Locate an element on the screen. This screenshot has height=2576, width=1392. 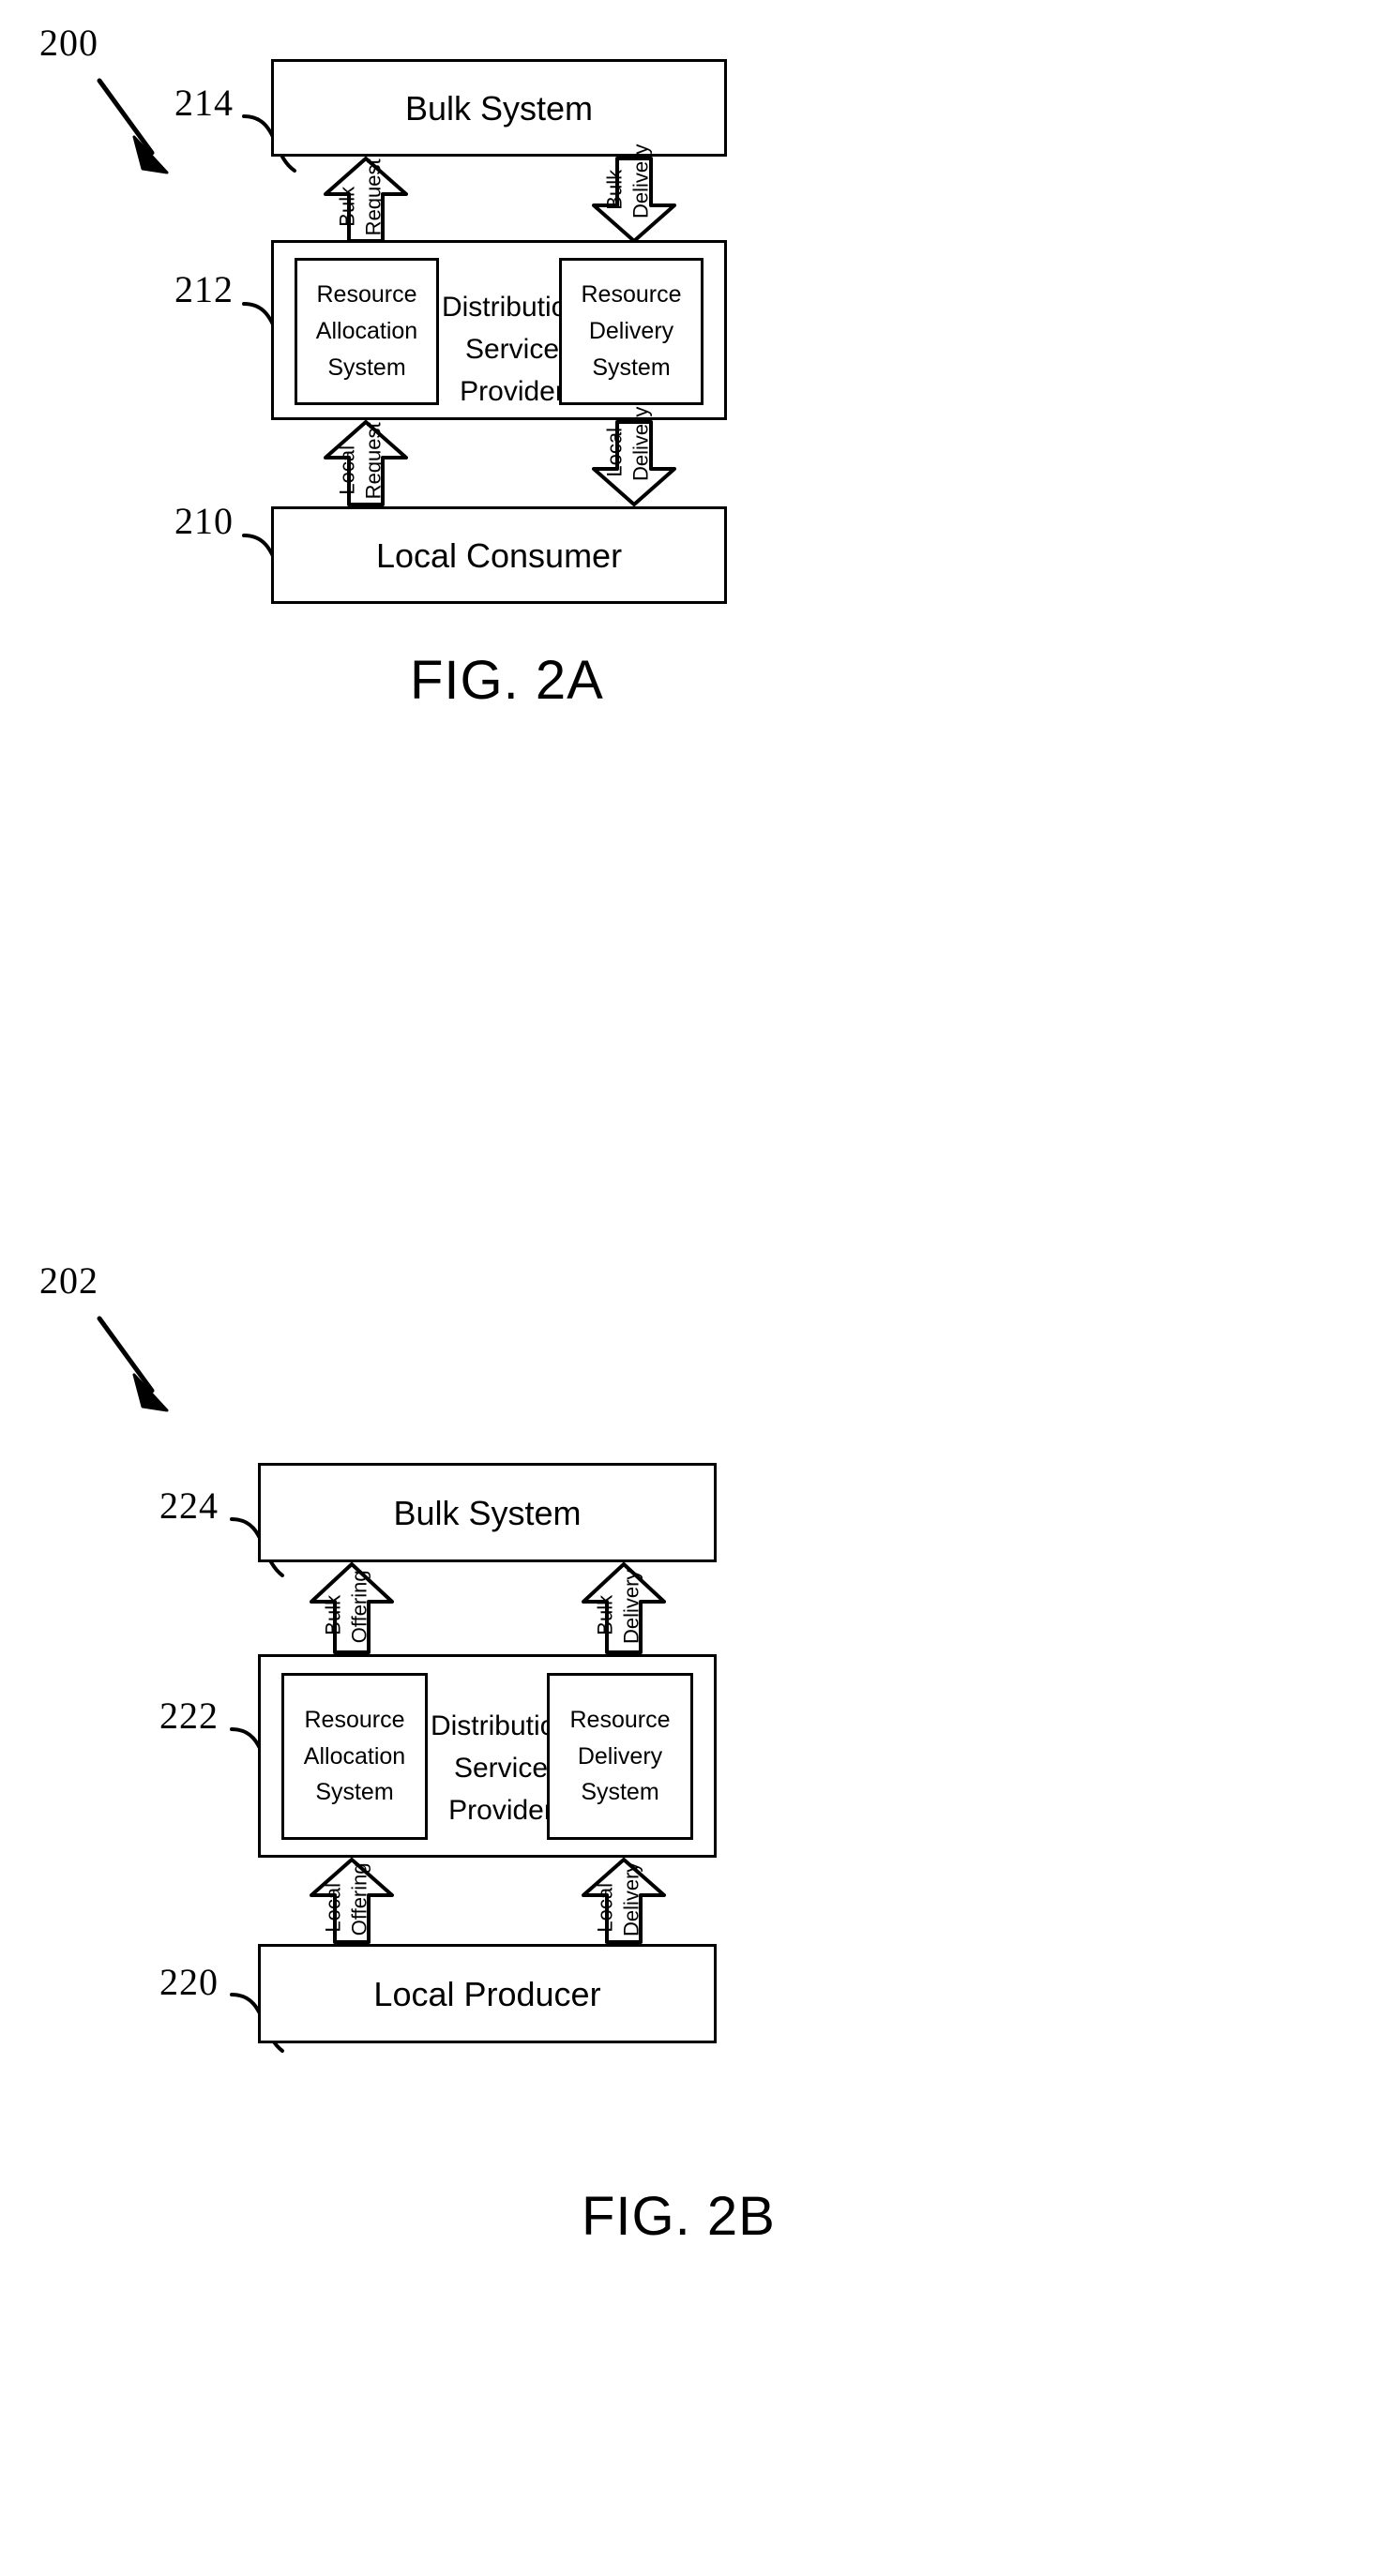
resource-allocation-system-block: Resource Allocation System is located at coordinates (367, 331).